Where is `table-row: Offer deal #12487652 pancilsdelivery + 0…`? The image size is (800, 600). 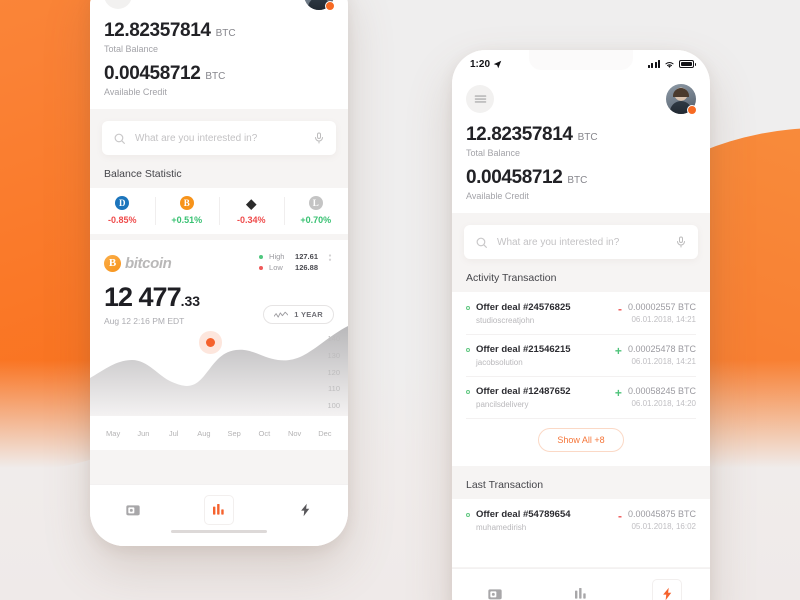 table-row: Offer deal #12487652 pancilsdelivery + 0… is located at coordinates (581, 397).